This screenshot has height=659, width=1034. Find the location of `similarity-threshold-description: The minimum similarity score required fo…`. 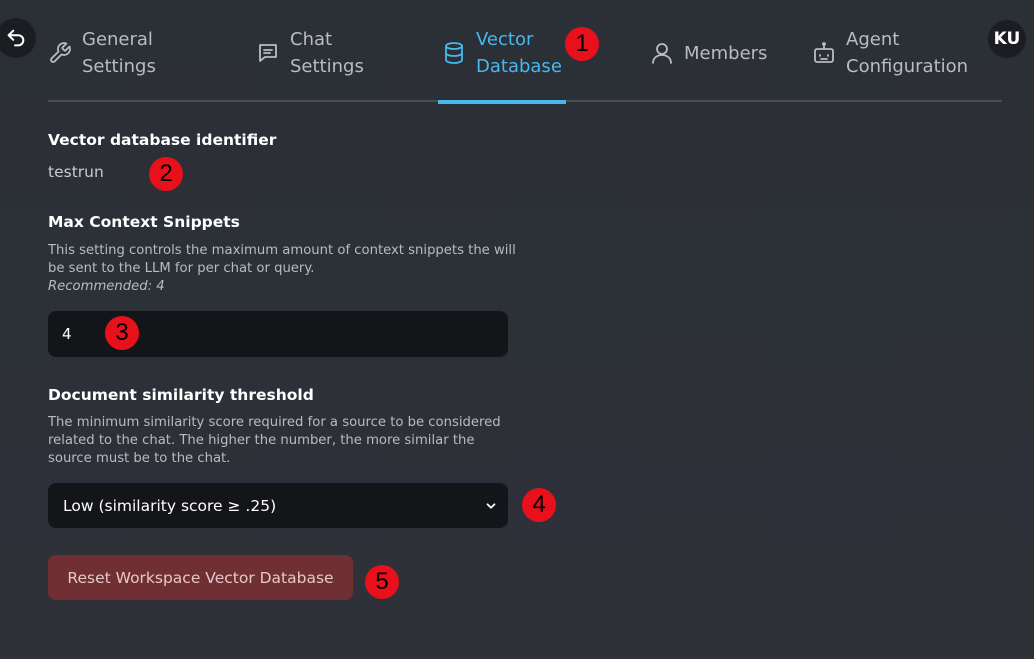

similarity-threshold-description: The minimum similarity score required fo… is located at coordinates (274, 440).